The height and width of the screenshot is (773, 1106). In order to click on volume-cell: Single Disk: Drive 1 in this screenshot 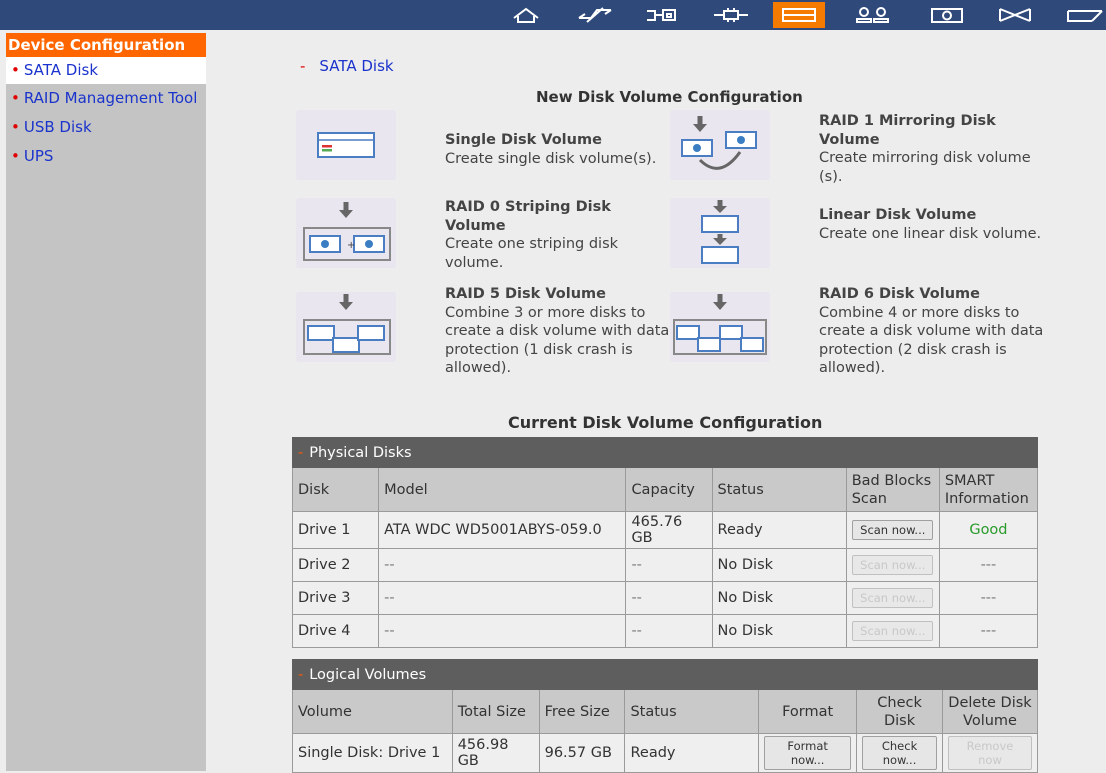, I will do `click(372, 753)`.